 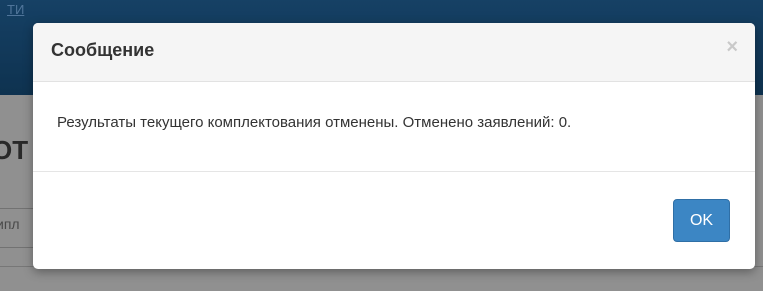 I want to click on dialog-title: Сообщение, so click(x=103, y=50).